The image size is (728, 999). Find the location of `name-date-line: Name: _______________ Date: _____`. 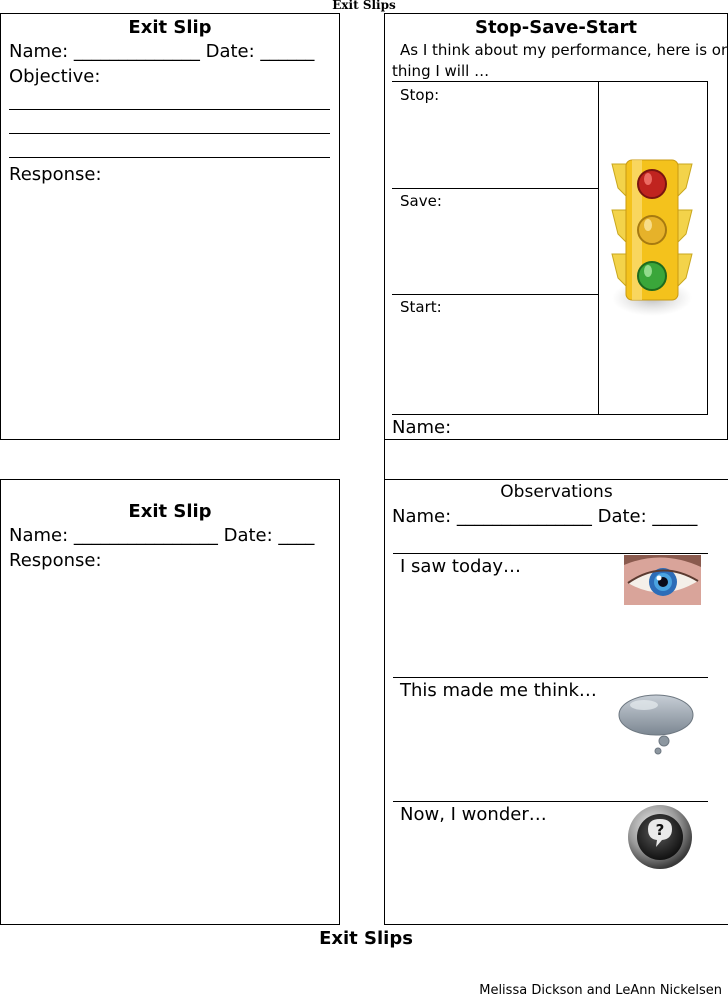

name-date-line: Name: _______________ Date: _____ is located at coordinates (545, 516).